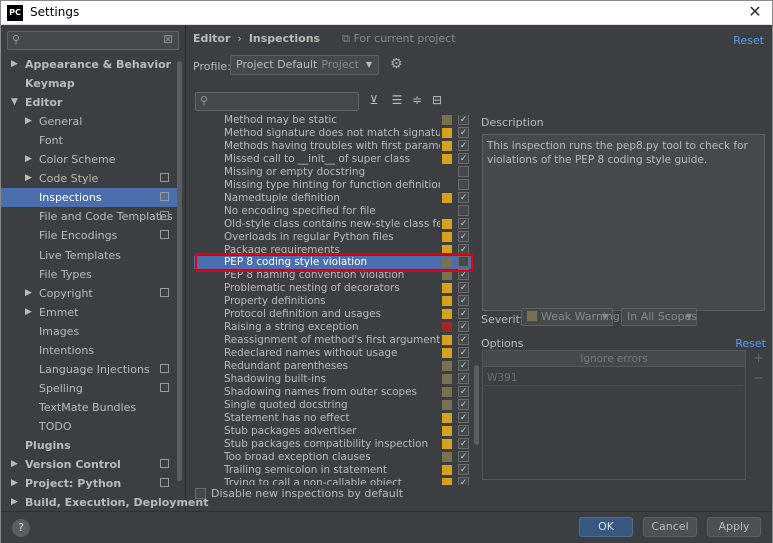 The width and height of the screenshot is (773, 543). Describe the element at coordinates (21, 528) in the screenshot. I see `help-button: ?` at that location.